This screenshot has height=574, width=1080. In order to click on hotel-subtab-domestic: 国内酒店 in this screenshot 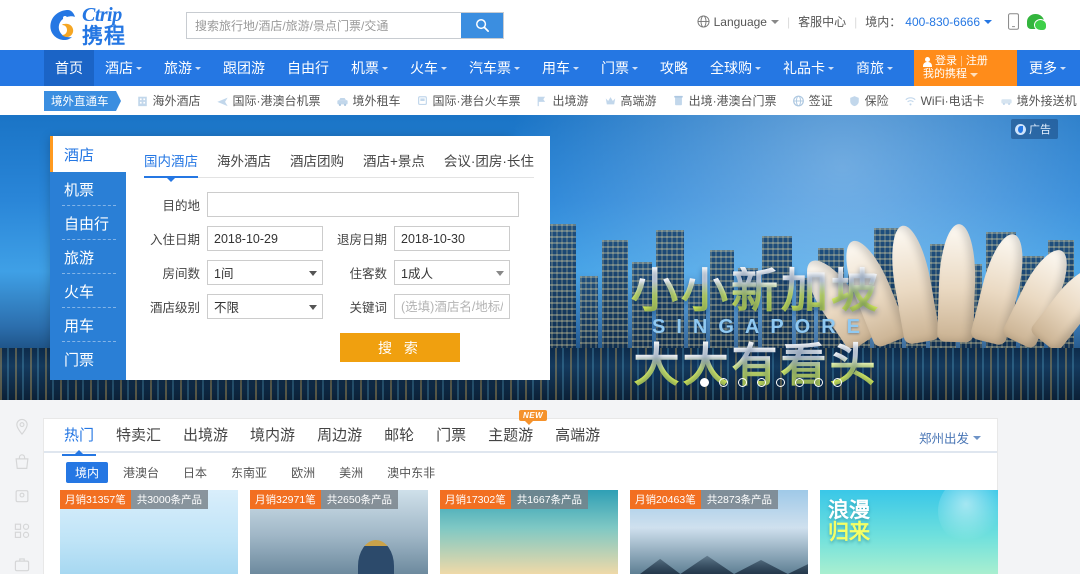, I will do `click(171, 166)`.